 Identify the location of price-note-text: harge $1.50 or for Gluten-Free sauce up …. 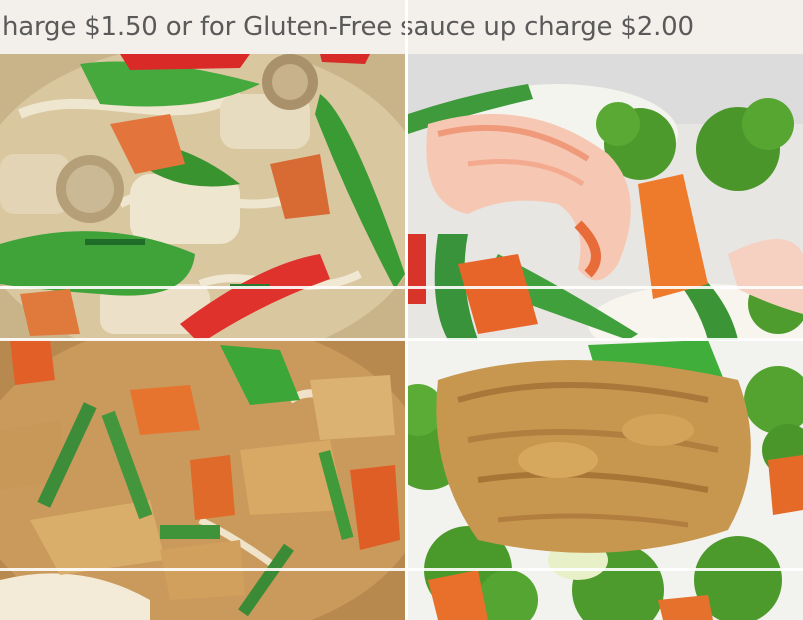
(348, 27).